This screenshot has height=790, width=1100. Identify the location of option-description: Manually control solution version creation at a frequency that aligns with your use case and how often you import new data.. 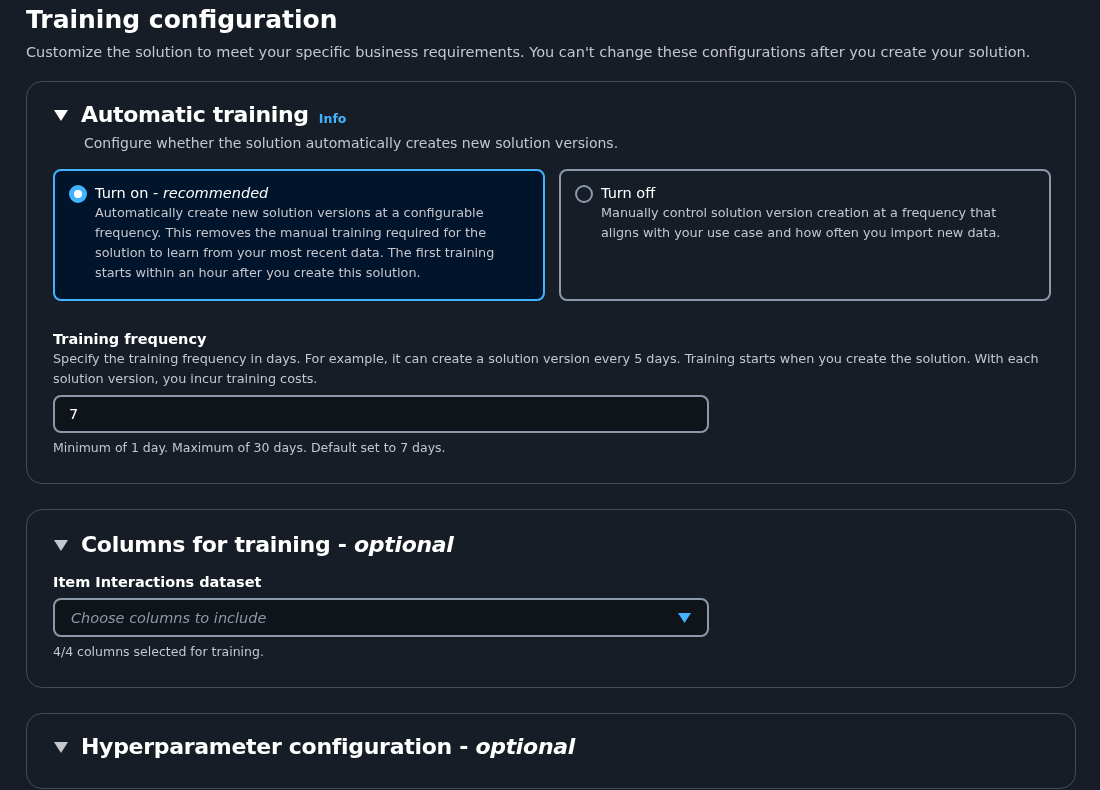
(801, 223).